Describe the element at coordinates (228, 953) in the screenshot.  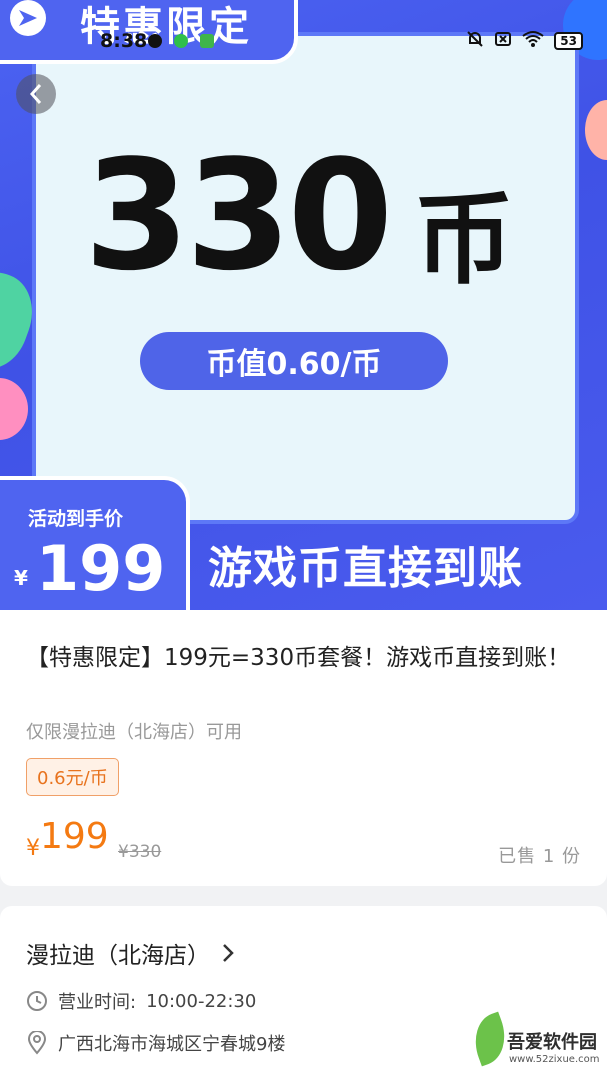
I see `chevron-right-icon` at that location.